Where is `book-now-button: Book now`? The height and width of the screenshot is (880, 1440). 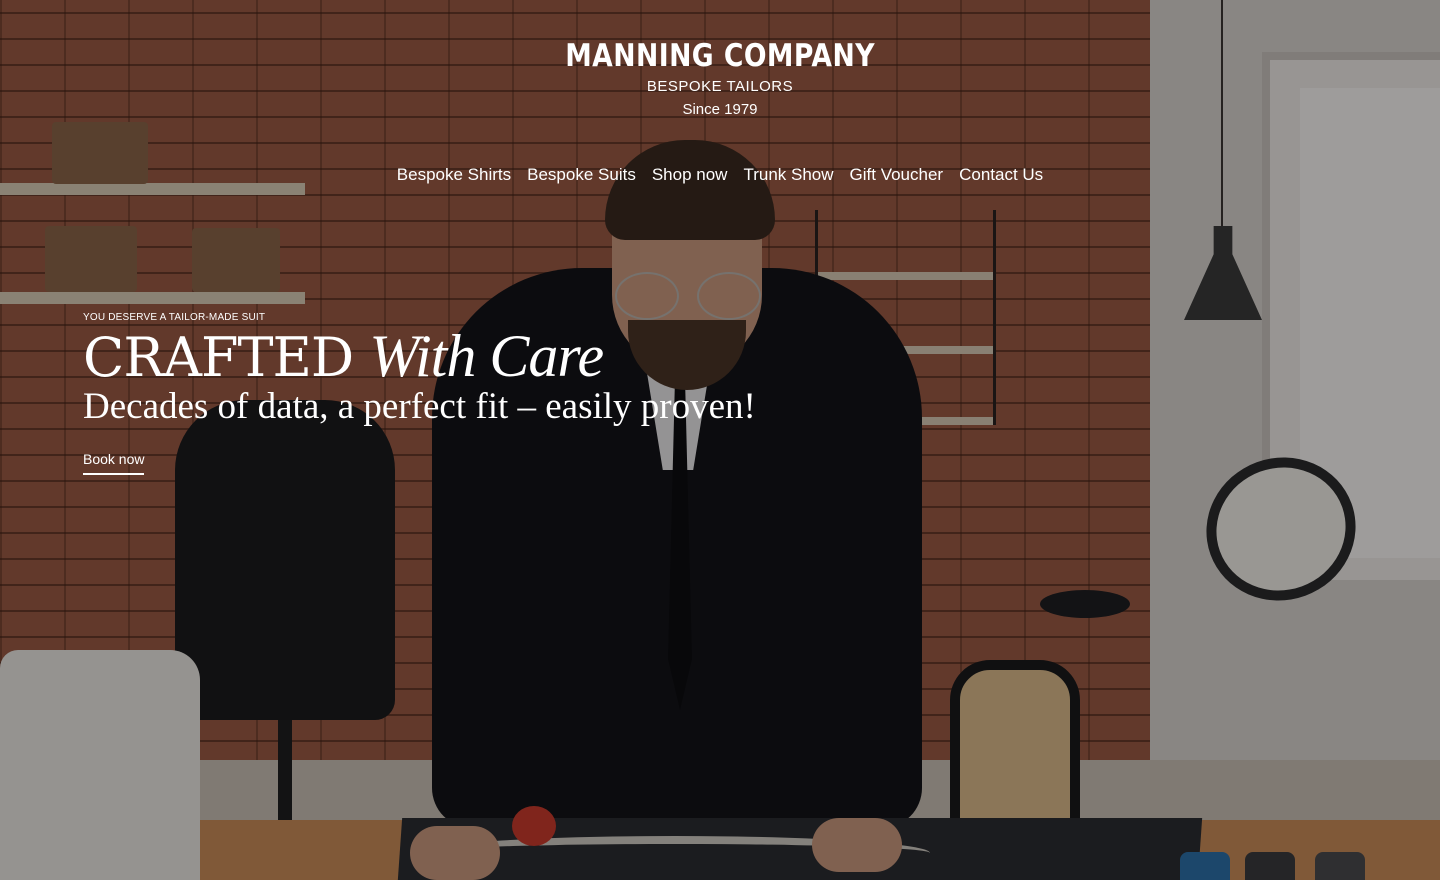
book-now-button: Book now is located at coordinates (114, 461).